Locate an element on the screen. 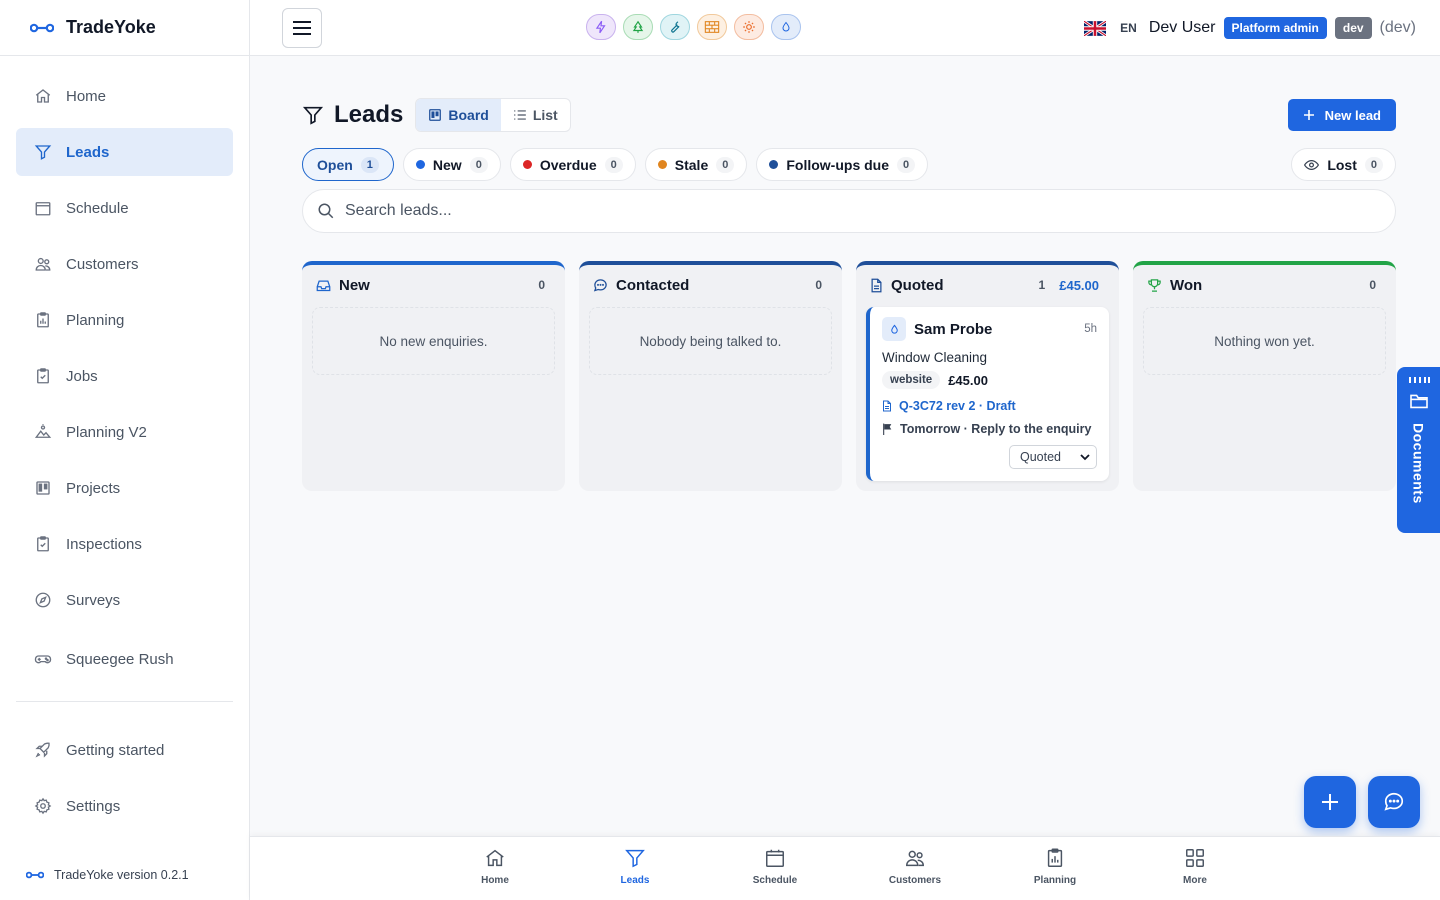  column-header: New 0 is located at coordinates (433, 285).